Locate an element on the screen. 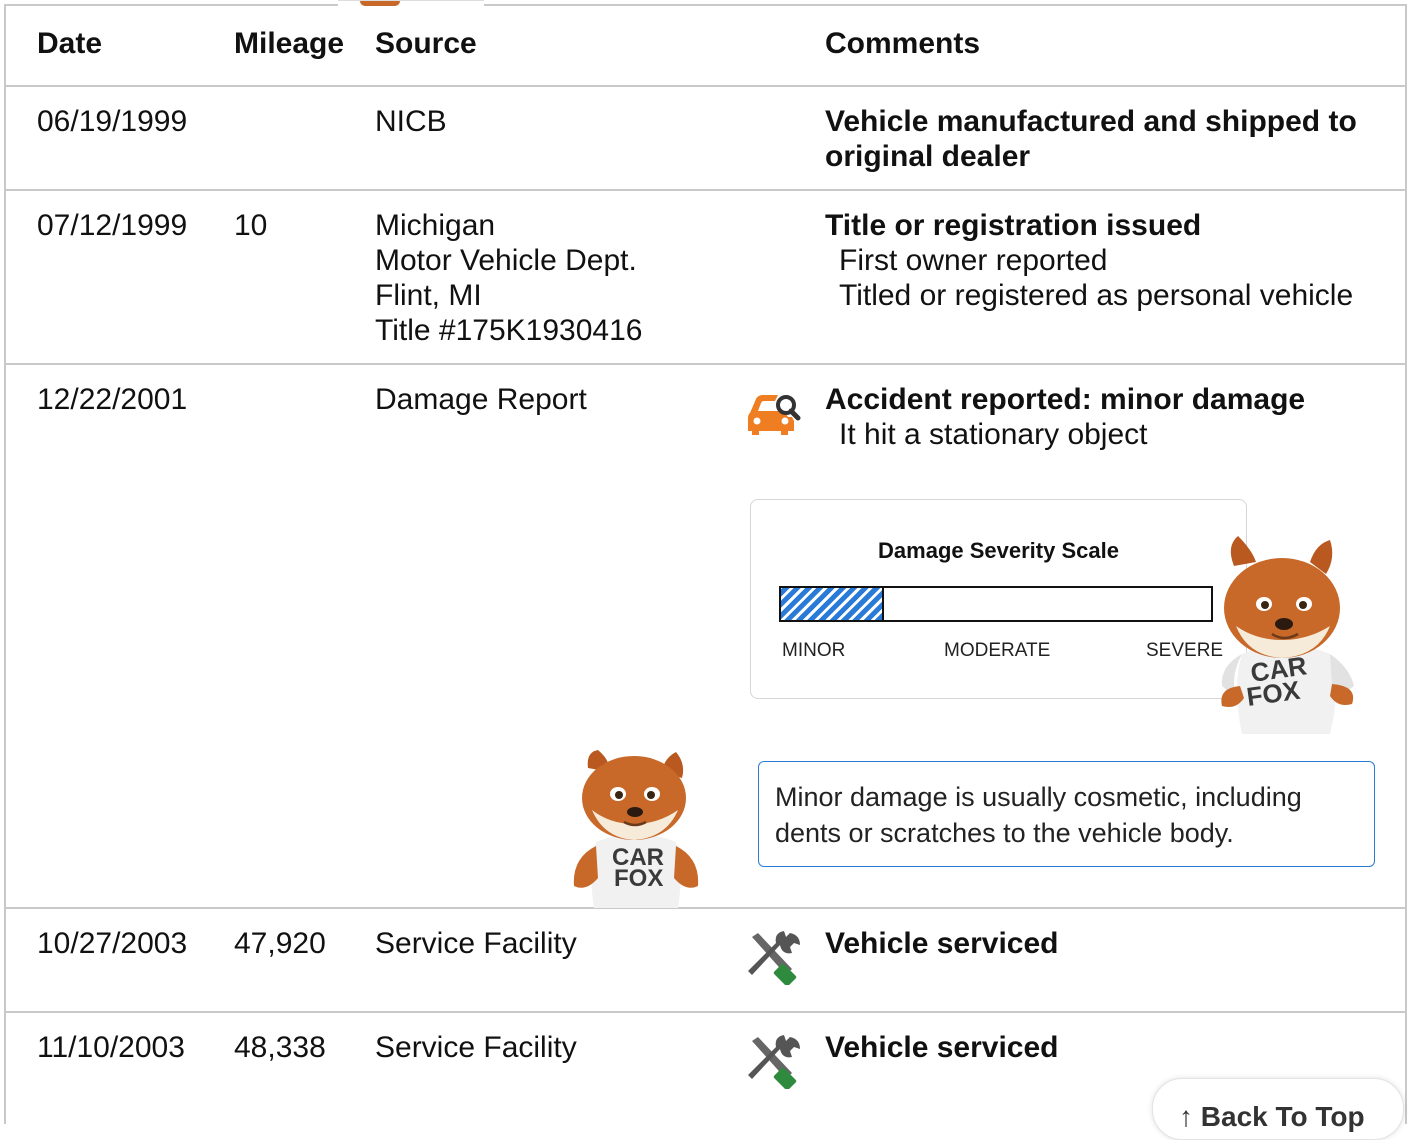  row-comment-title: Title or registration issued is located at coordinates (1013, 225).